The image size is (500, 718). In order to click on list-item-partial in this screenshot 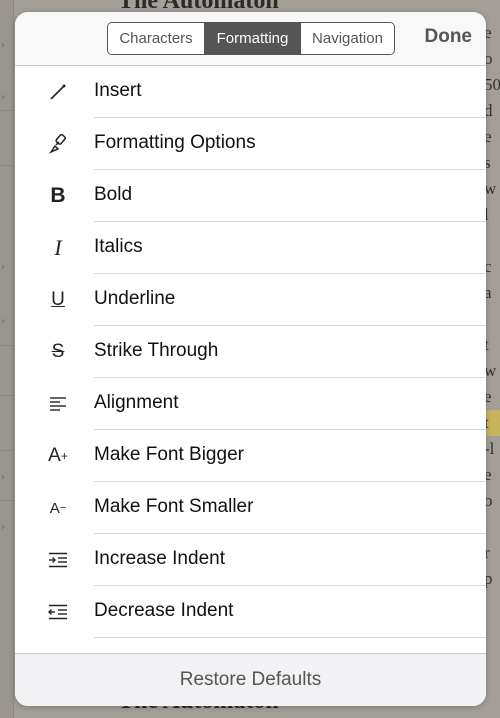, I will do `click(250, 646)`.